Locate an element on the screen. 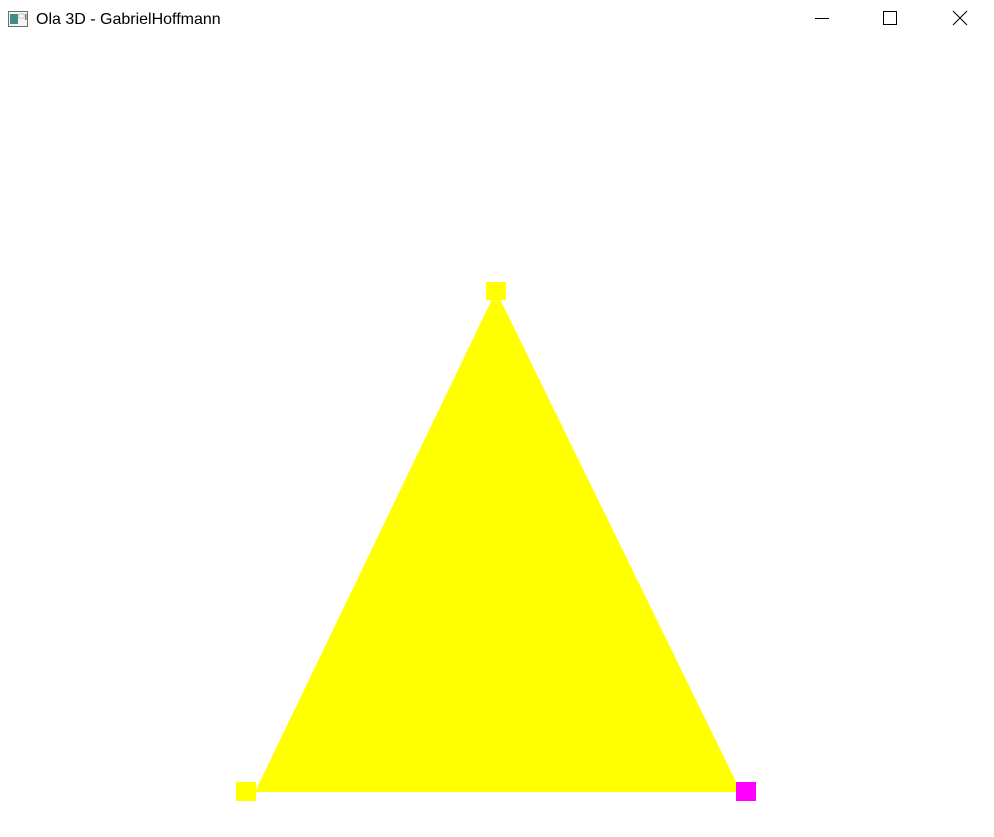 The image size is (994, 837). vertex-marker-bottom-left is located at coordinates (246, 791).